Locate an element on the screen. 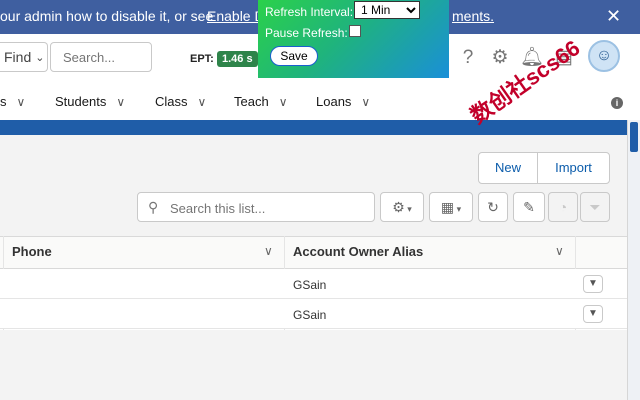 This screenshot has width=640, height=400. edit-list-button: ✎ is located at coordinates (529, 207).